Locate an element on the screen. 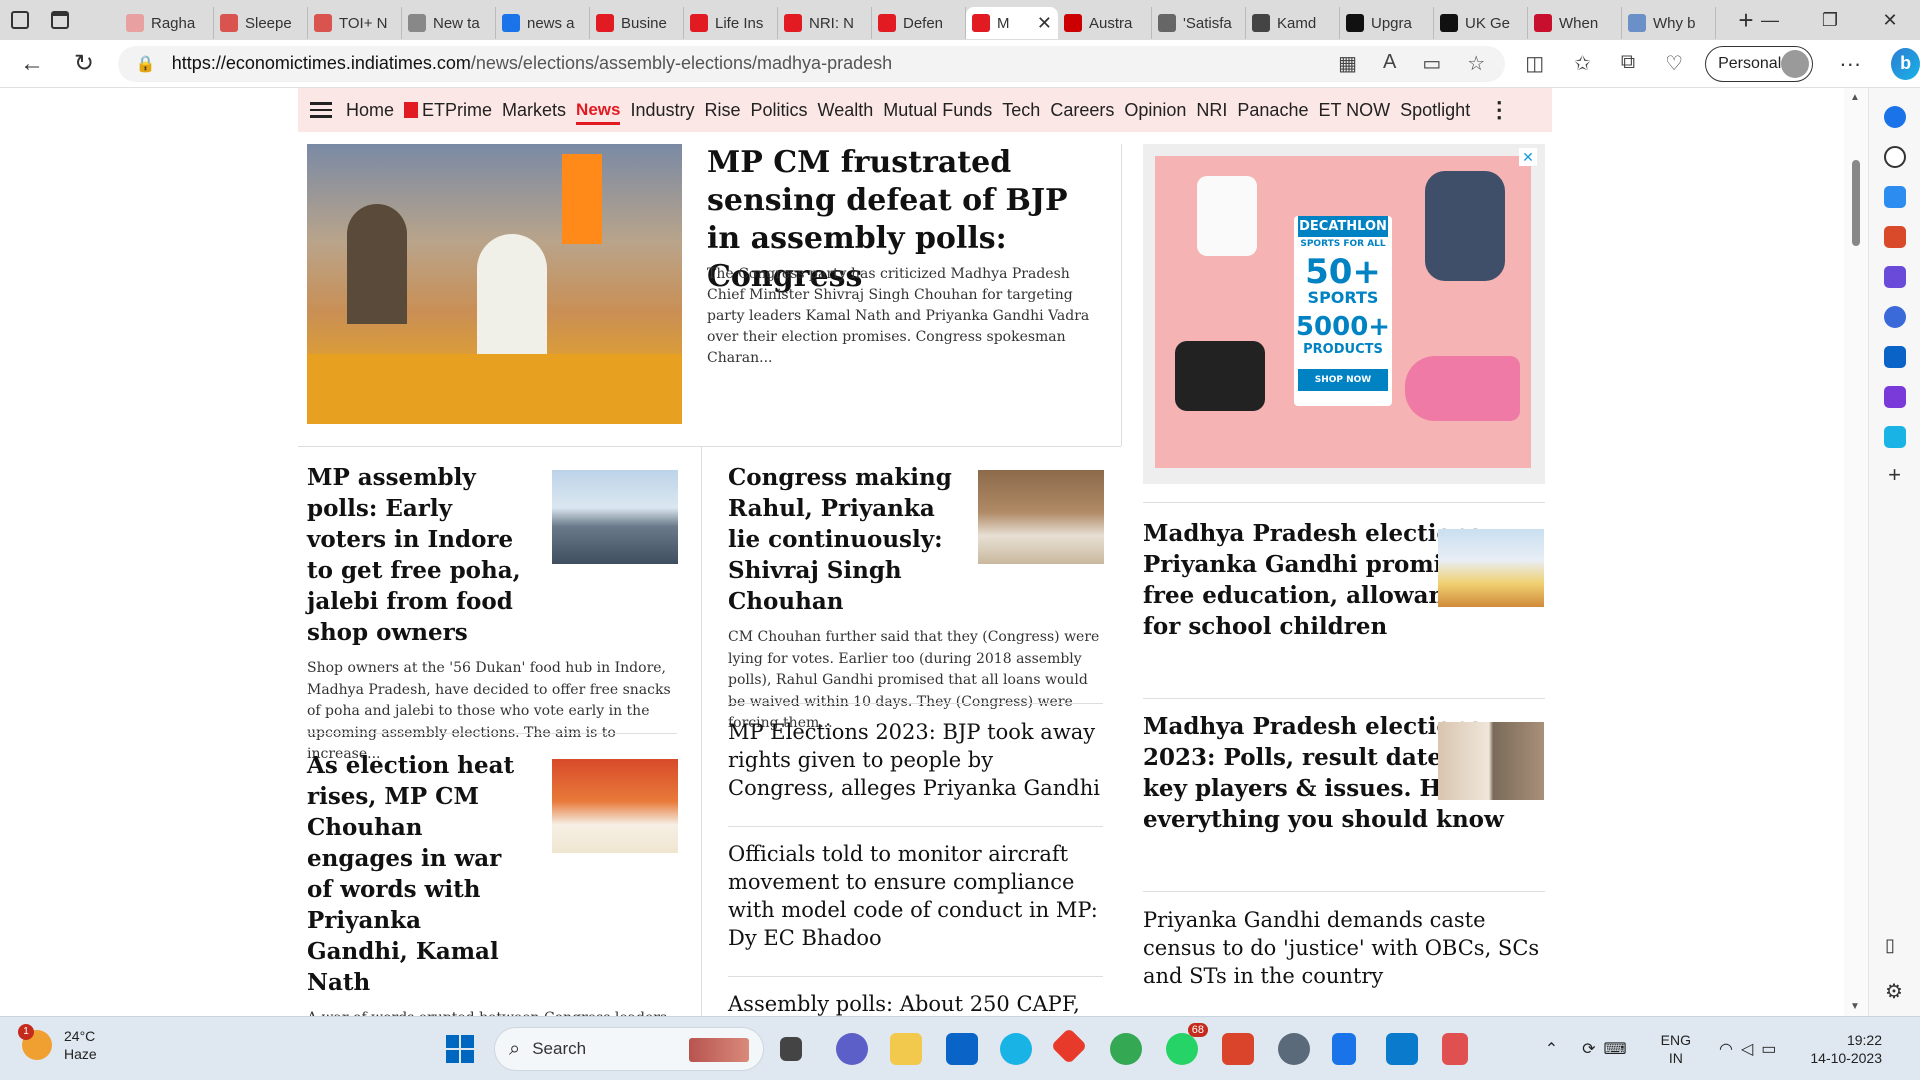 The image size is (1920, 1080). copilot-icon: b is located at coordinates (1905, 63).